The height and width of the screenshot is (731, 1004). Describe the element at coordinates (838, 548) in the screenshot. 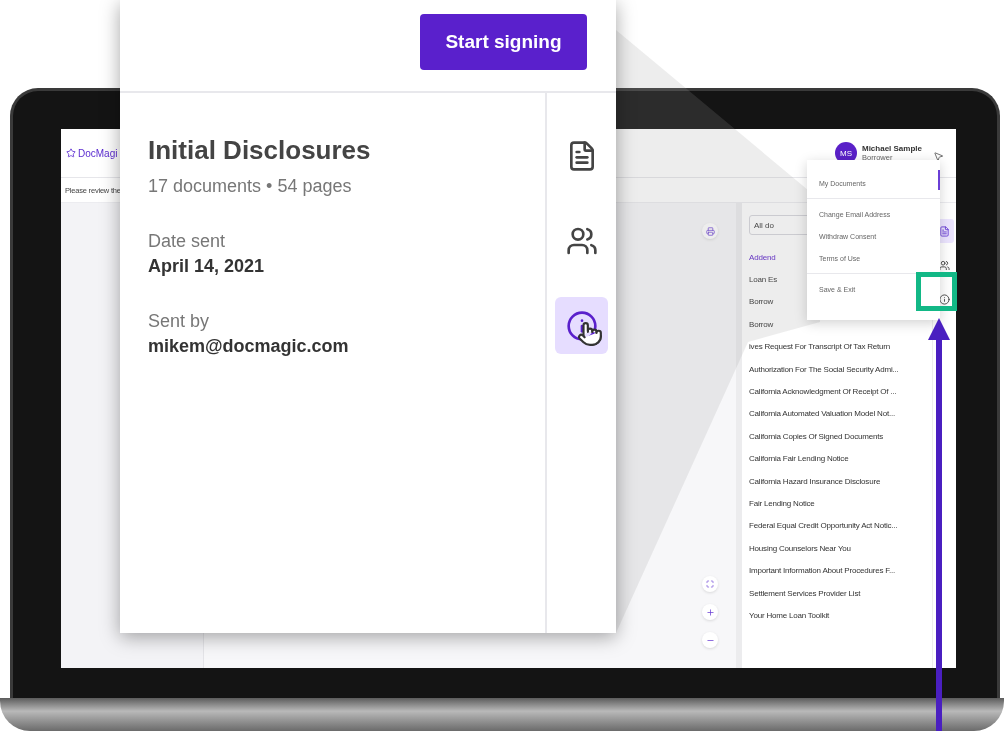

I see `document-list-item: Housing Counselors Near You` at that location.